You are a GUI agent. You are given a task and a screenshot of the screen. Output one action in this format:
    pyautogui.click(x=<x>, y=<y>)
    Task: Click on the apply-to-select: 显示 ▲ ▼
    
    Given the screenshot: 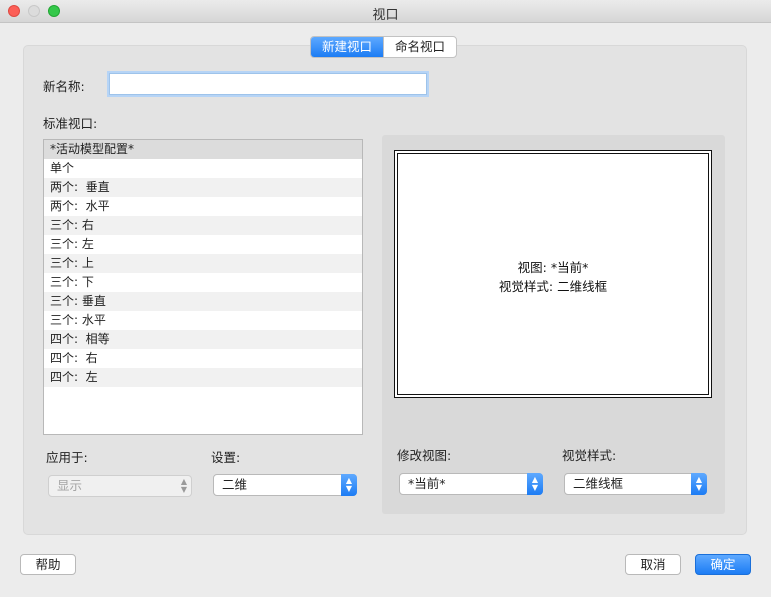 What is the action you would take?
    pyautogui.click(x=120, y=486)
    